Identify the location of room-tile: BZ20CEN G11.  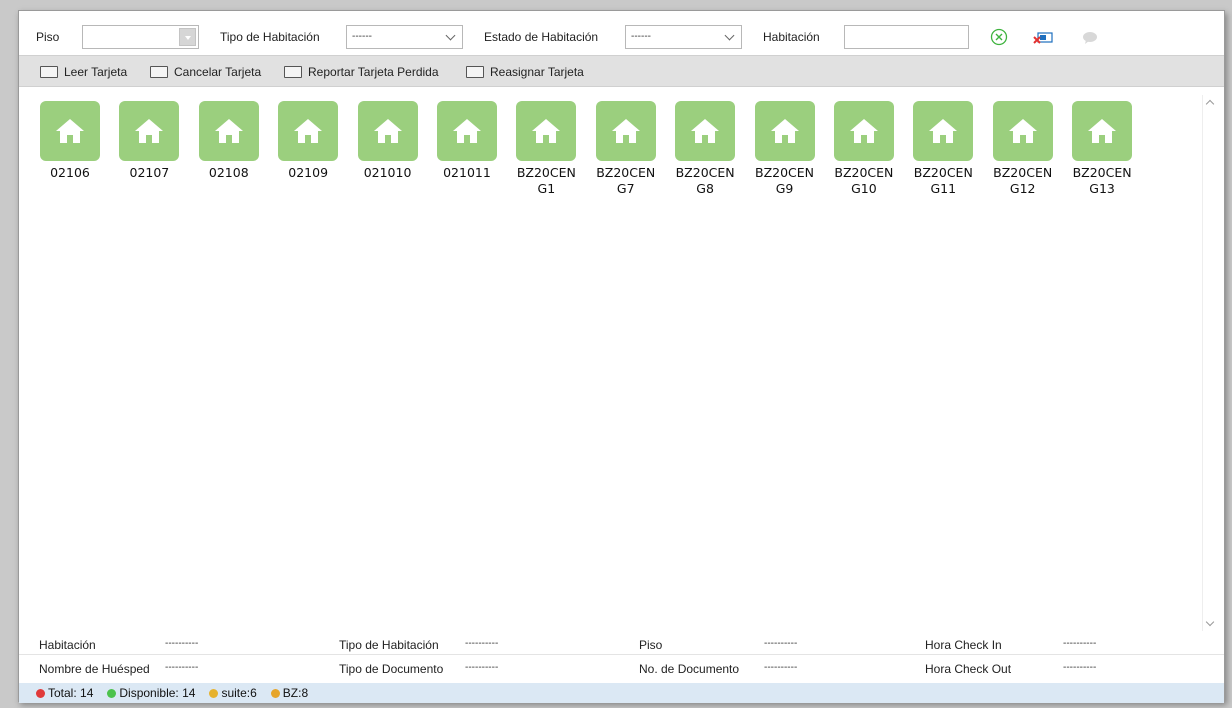
(943, 150).